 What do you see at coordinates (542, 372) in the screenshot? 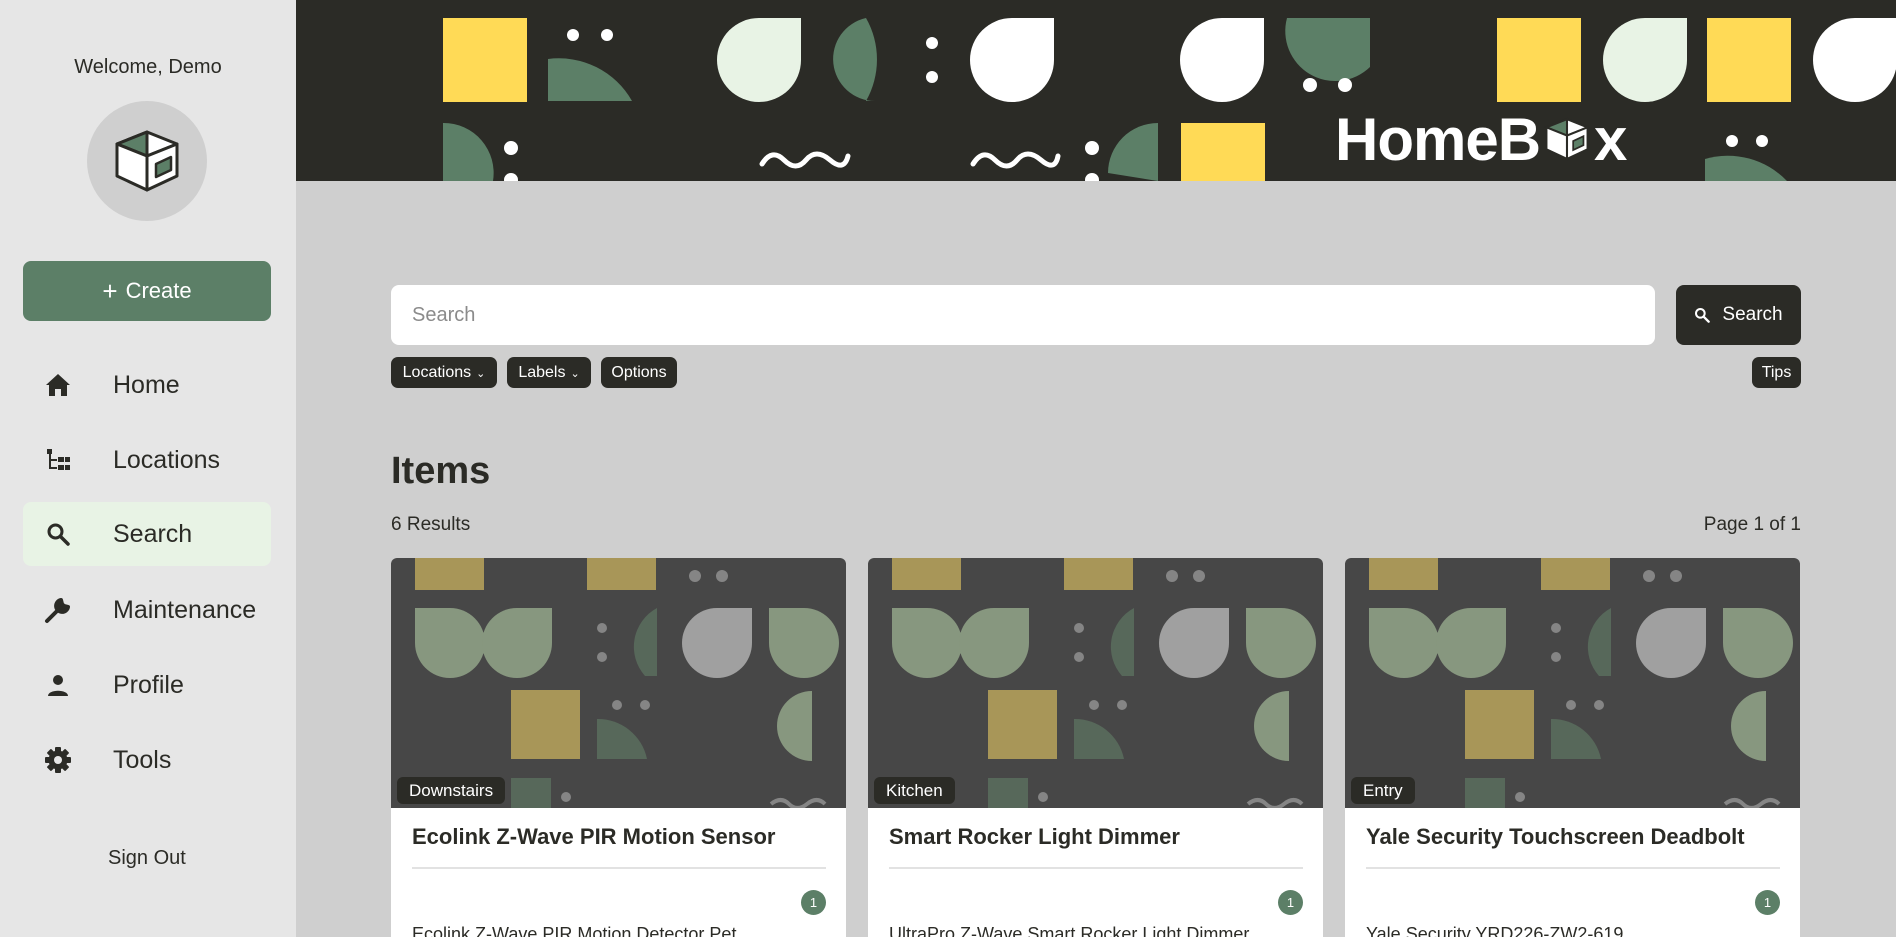
I see `labels-filter-label: Labels` at bounding box center [542, 372].